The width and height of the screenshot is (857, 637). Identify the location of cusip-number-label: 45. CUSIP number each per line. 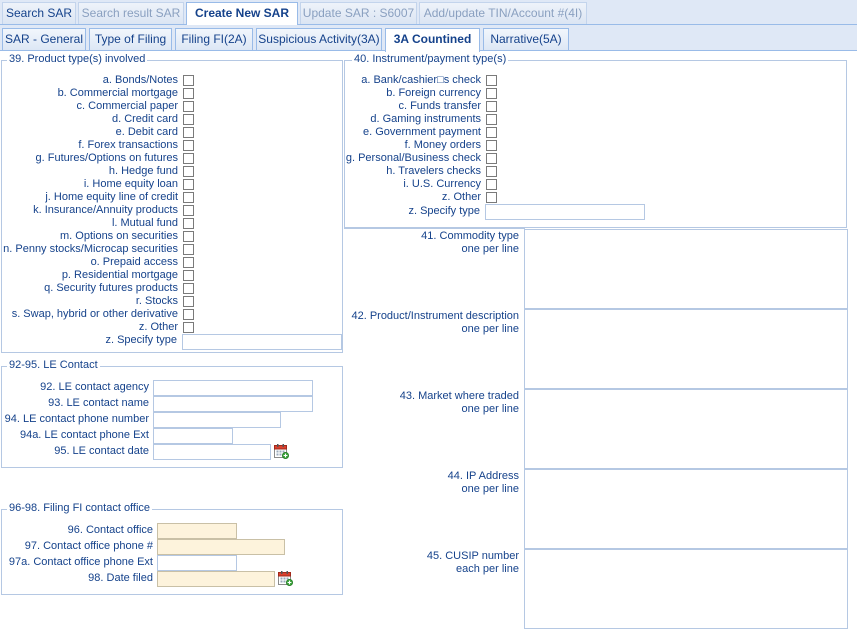
(473, 563).